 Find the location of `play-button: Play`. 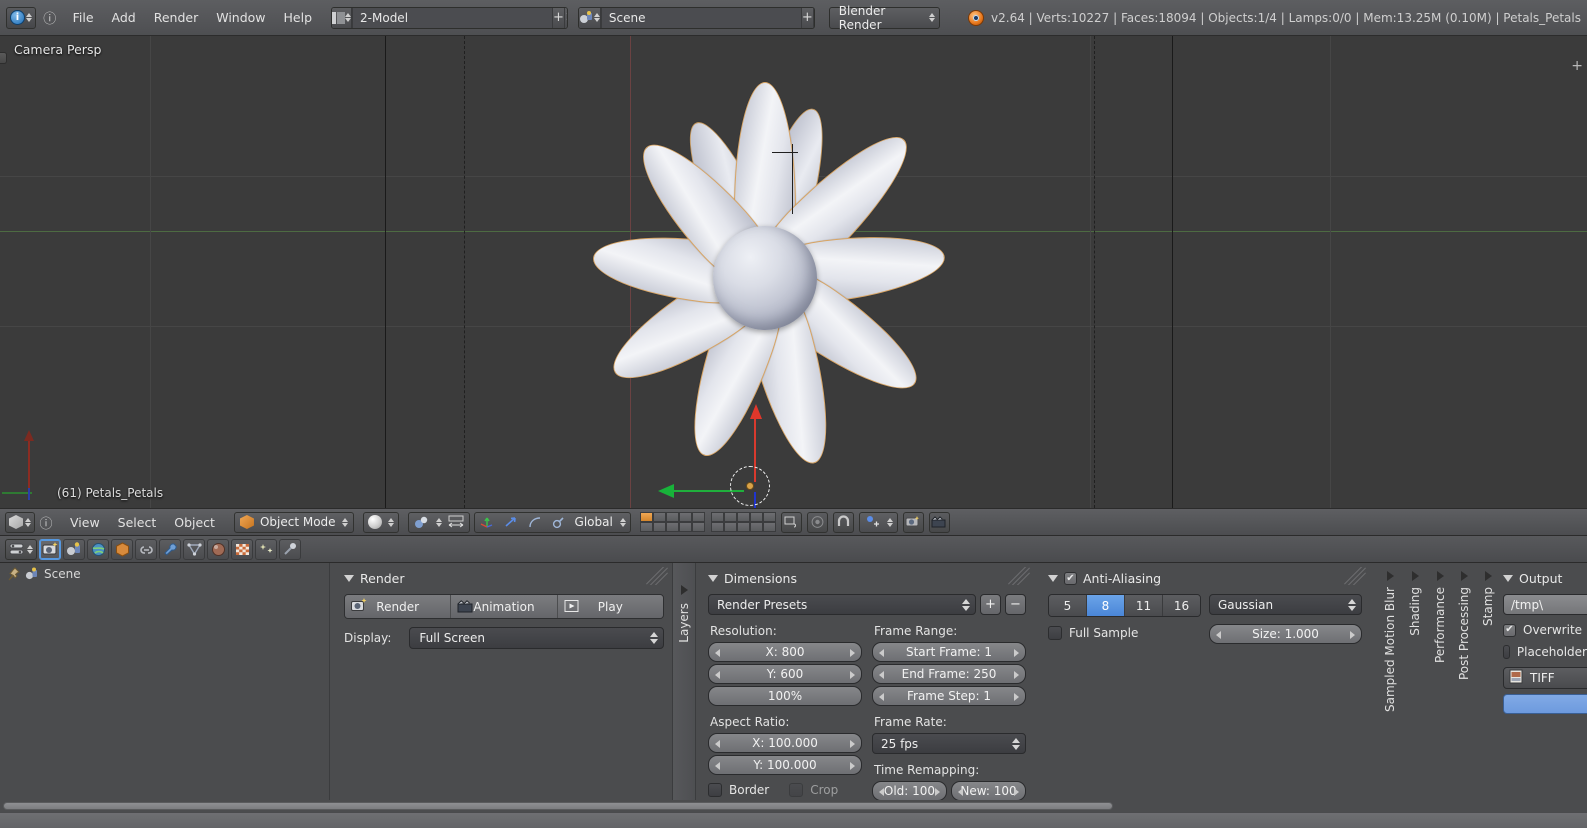

play-button: Play is located at coordinates (610, 606).